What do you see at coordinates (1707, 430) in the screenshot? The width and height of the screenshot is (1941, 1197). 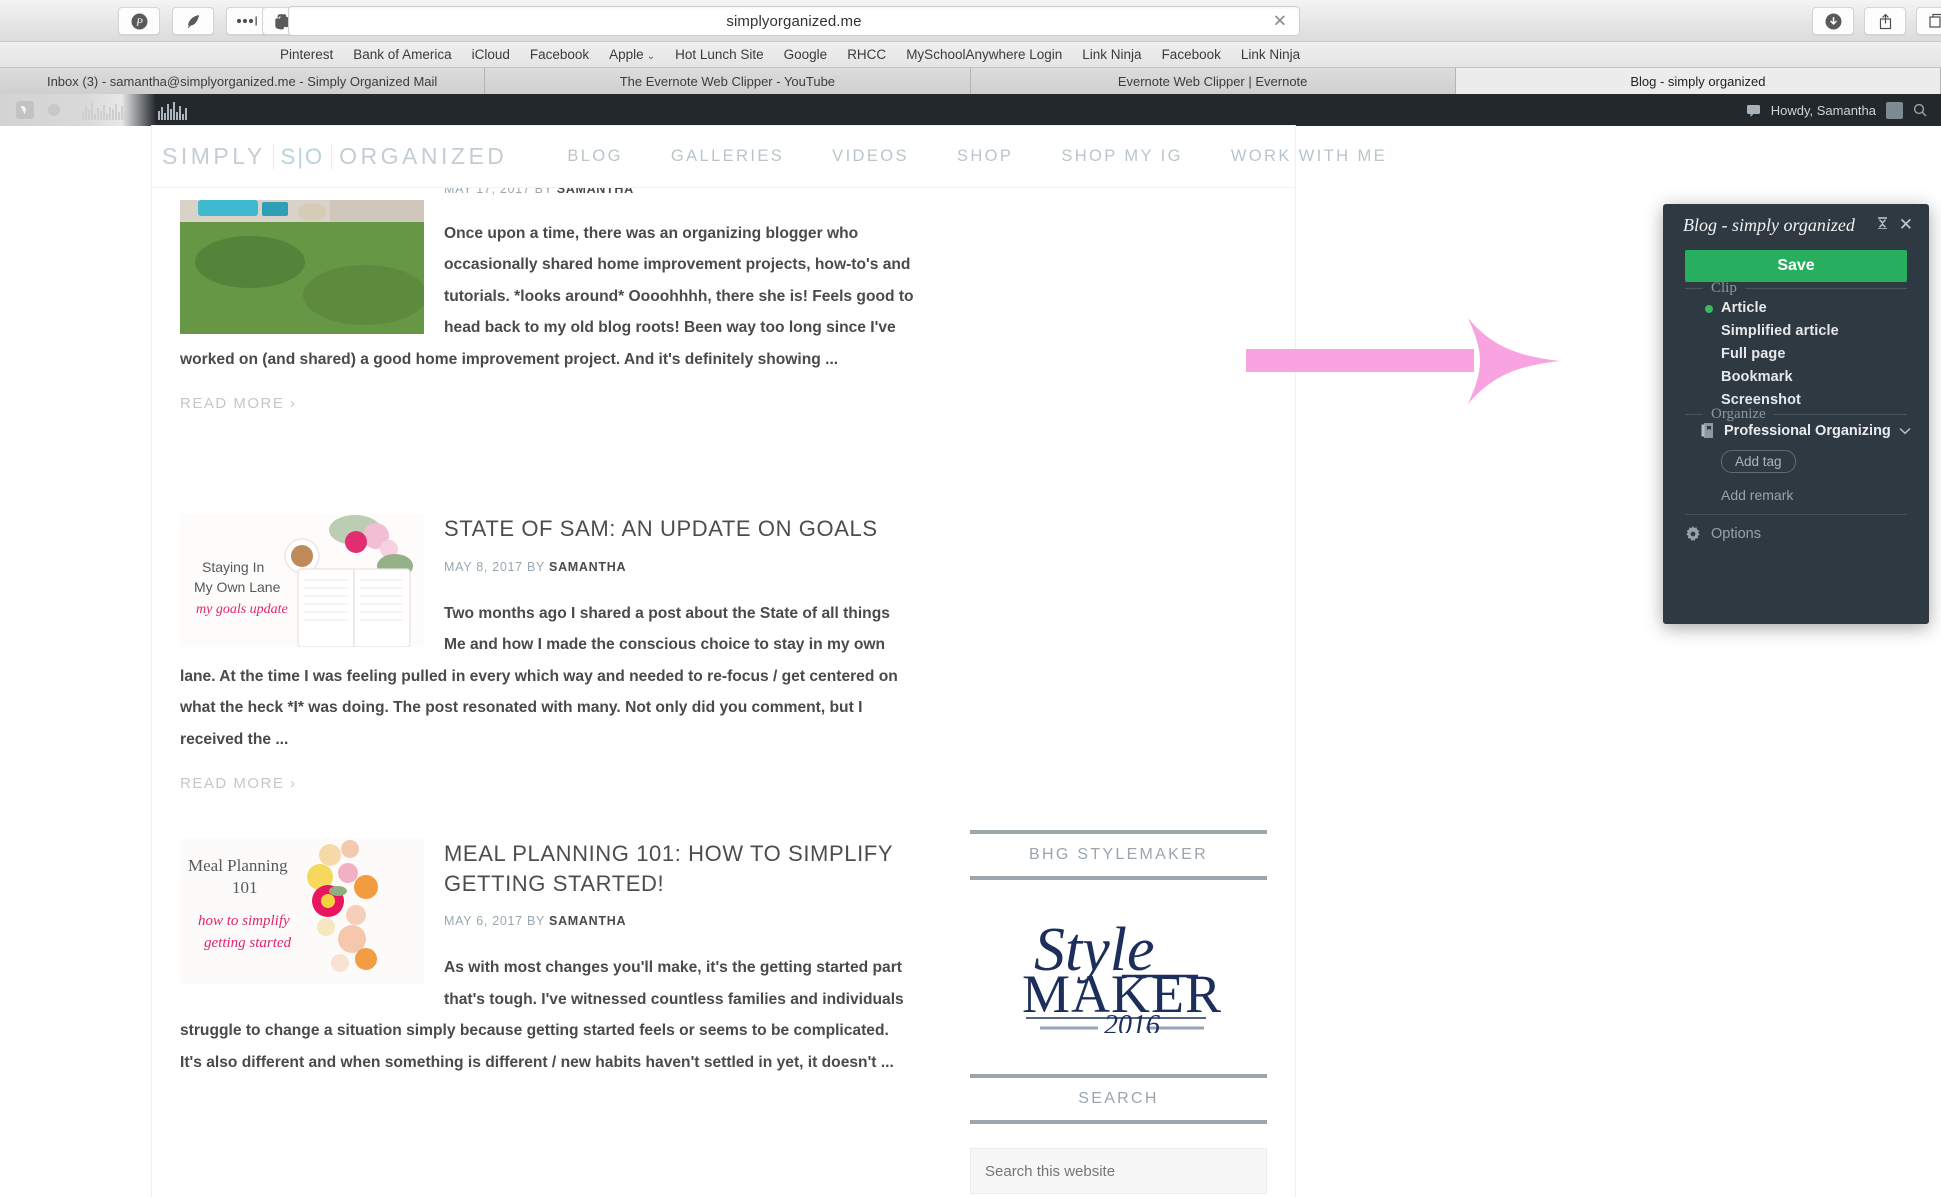 I see `notebook-icon` at bounding box center [1707, 430].